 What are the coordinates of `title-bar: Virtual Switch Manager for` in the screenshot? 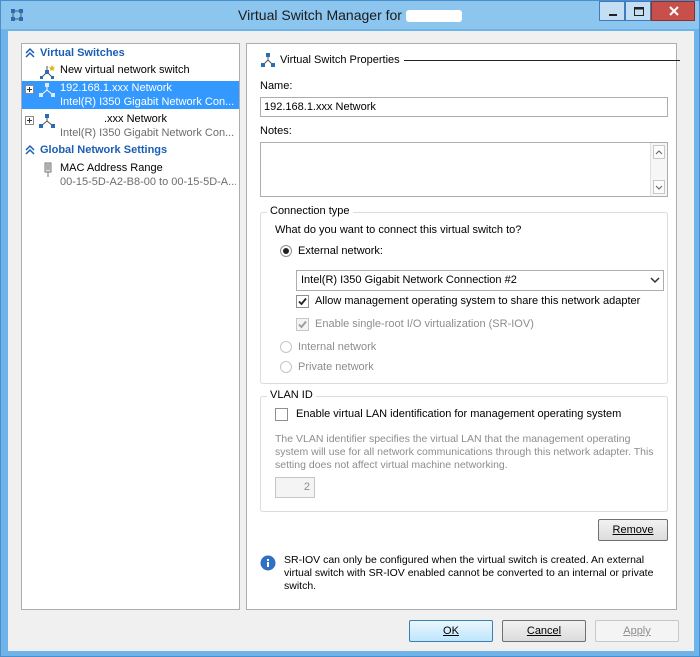 It's located at (350, 15).